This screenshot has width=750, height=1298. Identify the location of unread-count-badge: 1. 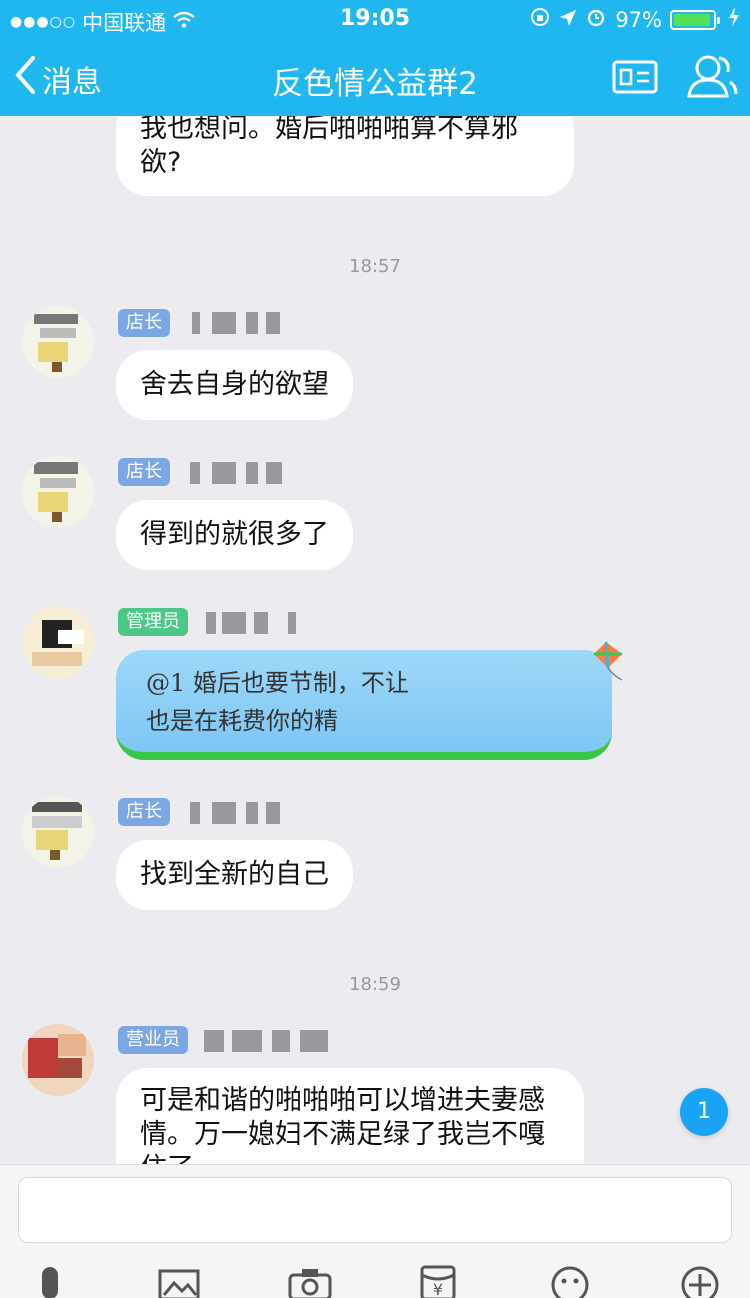
(704, 1112).